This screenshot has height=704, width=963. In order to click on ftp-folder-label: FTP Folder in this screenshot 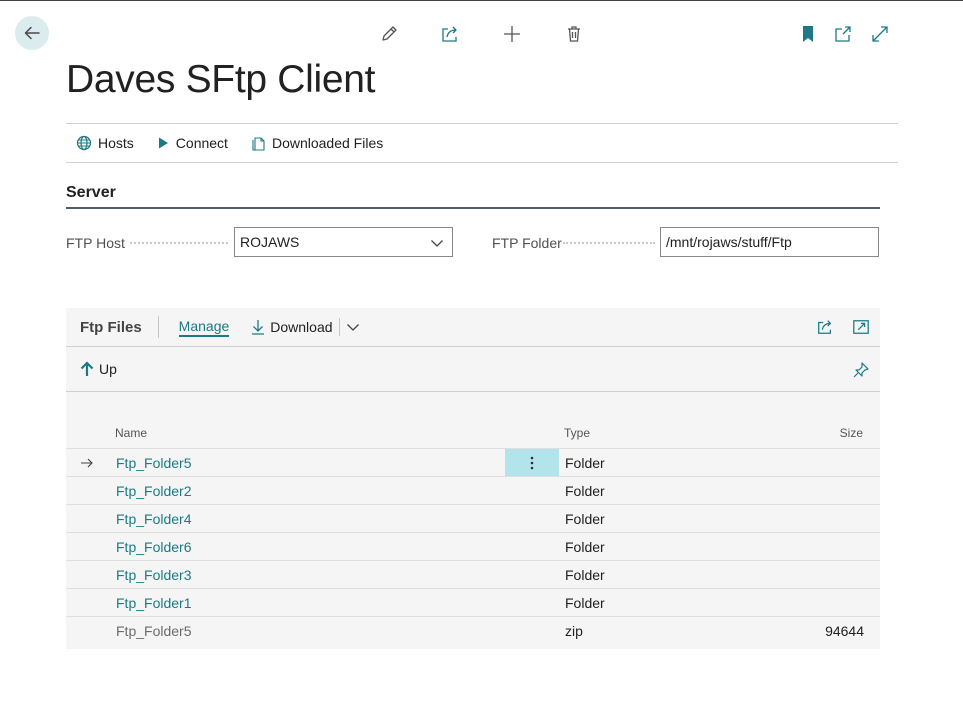, I will do `click(527, 243)`.